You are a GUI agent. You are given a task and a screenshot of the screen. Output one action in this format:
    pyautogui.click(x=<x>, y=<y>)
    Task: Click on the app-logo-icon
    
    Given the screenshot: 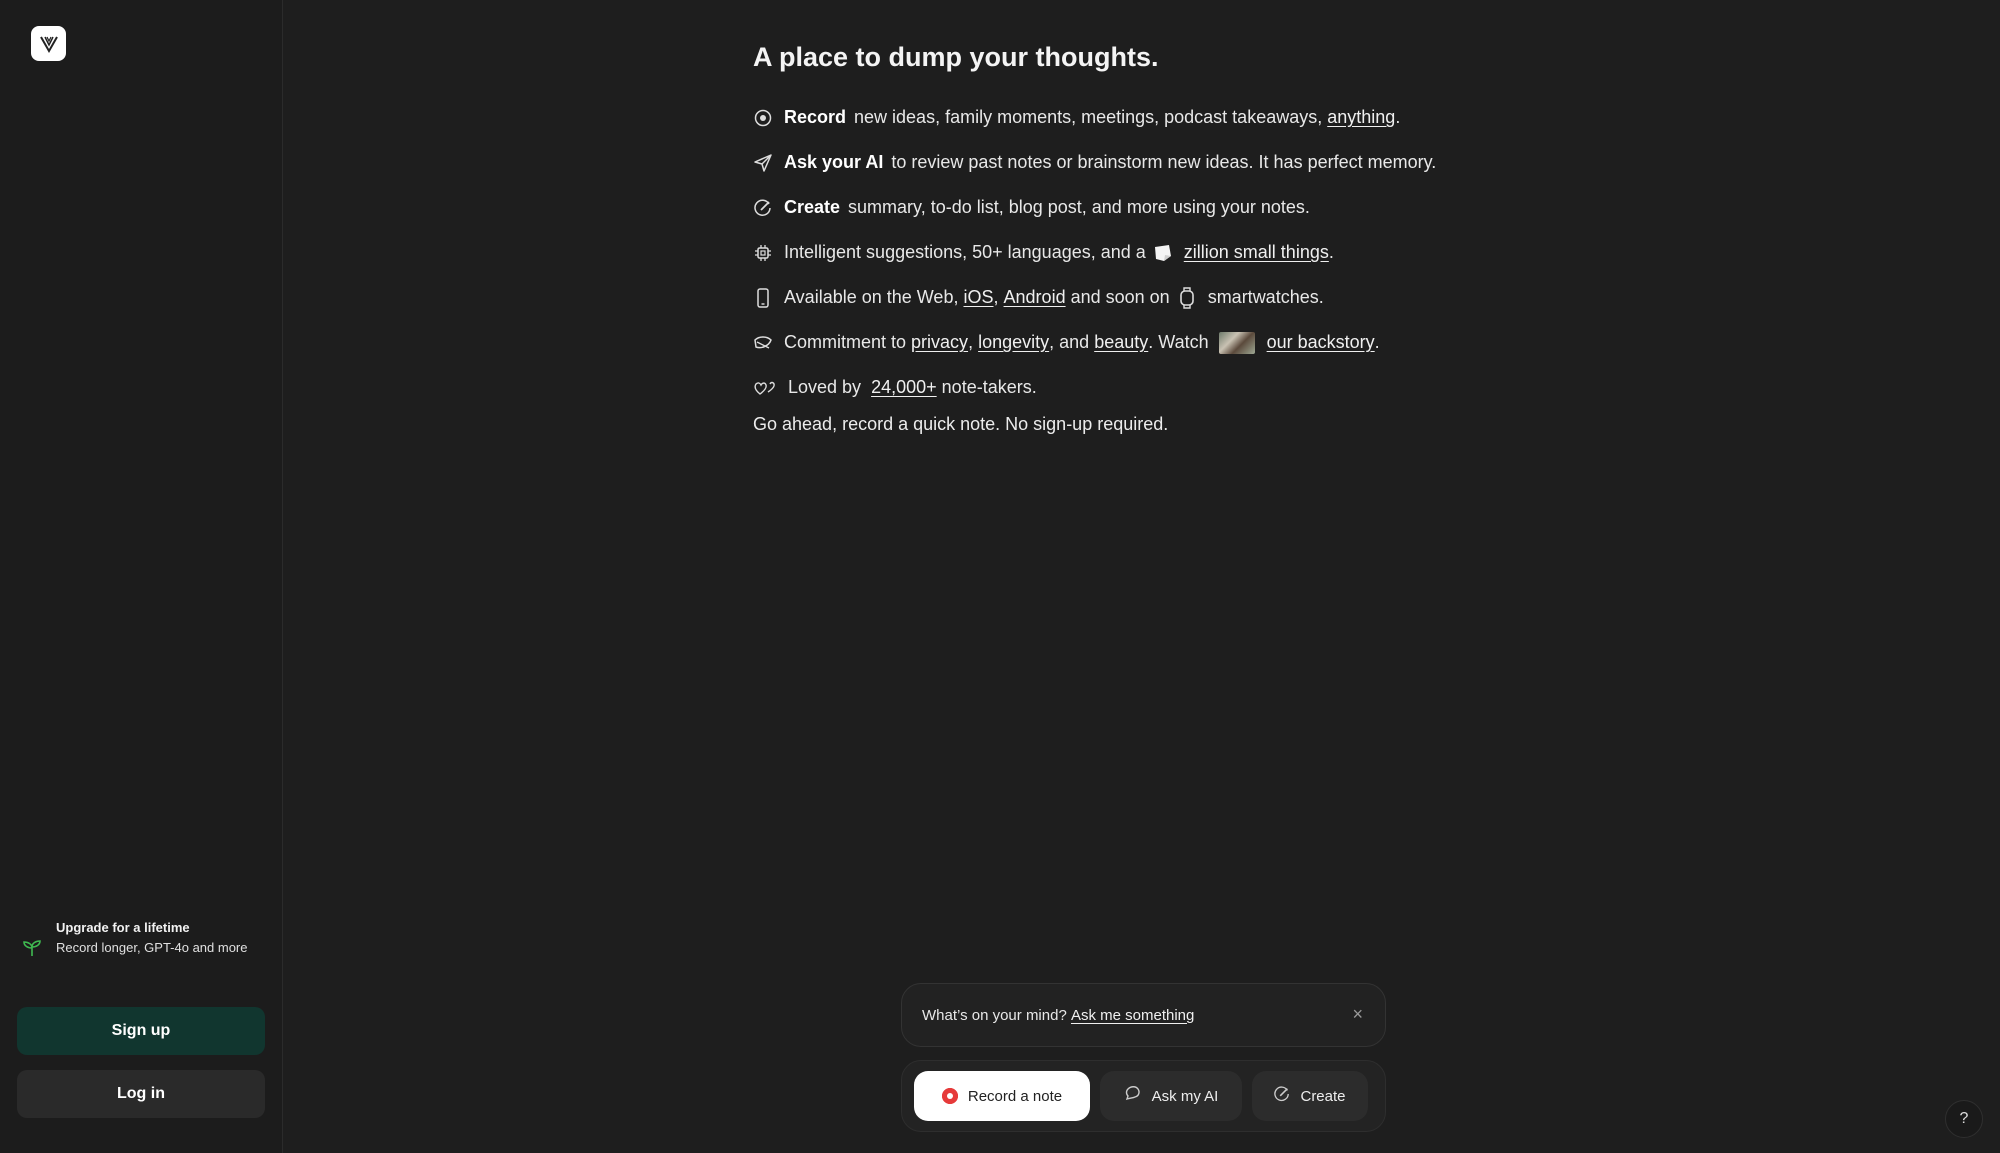 What is the action you would take?
    pyautogui.click(x=48, y=43)
    